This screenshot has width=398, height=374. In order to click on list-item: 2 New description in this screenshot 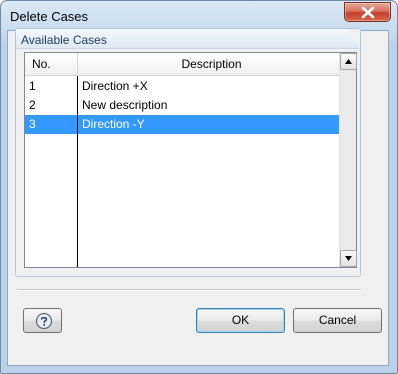, I will do `click(182, 105)`.